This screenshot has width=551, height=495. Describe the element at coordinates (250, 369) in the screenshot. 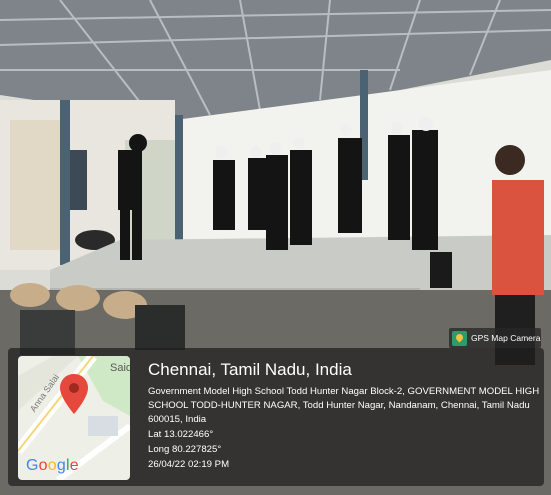

I see `location-title: Chennai, Tamil Nadu, India` at that location.